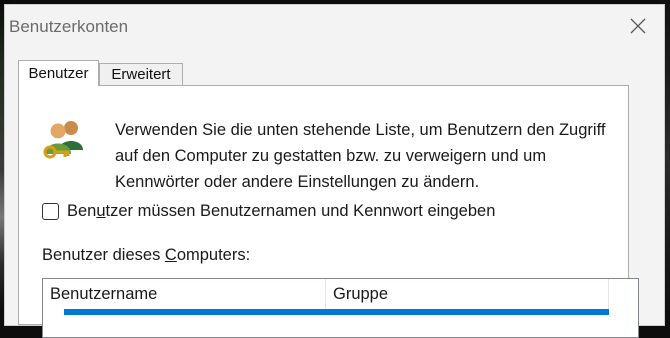 Image resolution: width=670 pixels, height=338 pixels. I want to click on column-header-group: Gruppe, so click(467, 294).